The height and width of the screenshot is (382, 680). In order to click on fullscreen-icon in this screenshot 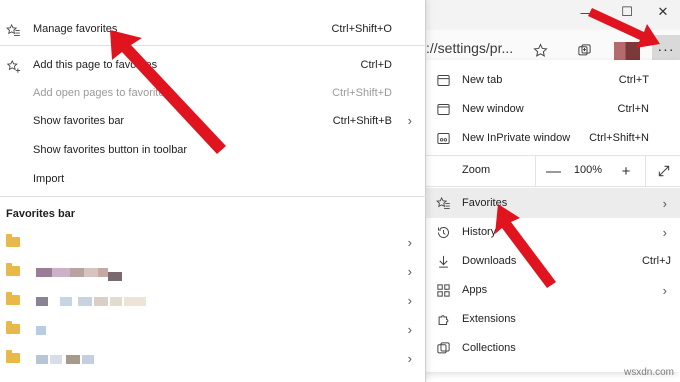, I will do `click(663, 171)`.